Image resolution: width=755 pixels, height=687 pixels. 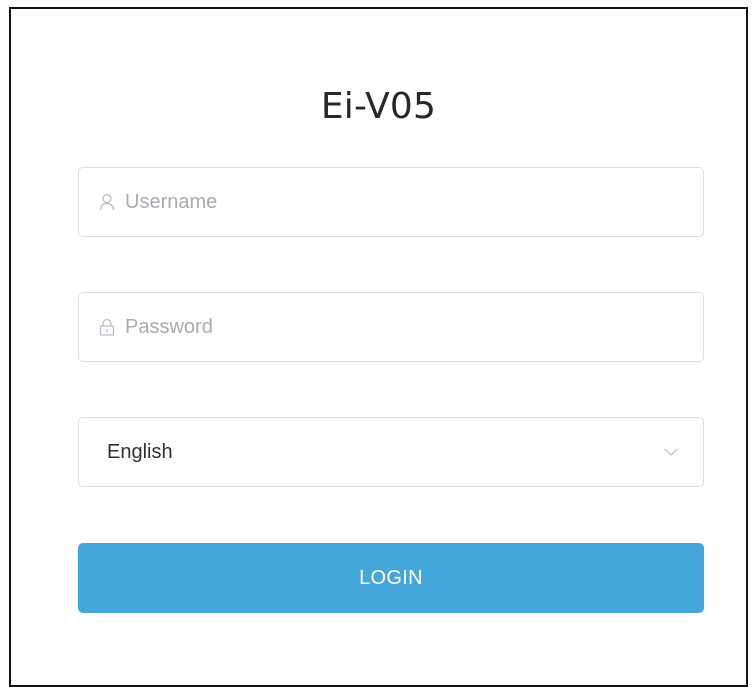 What do you see at coordinates (140, 451) in the screenshot?
I see `language-selected-value: English` at bounding box center [140, 451].